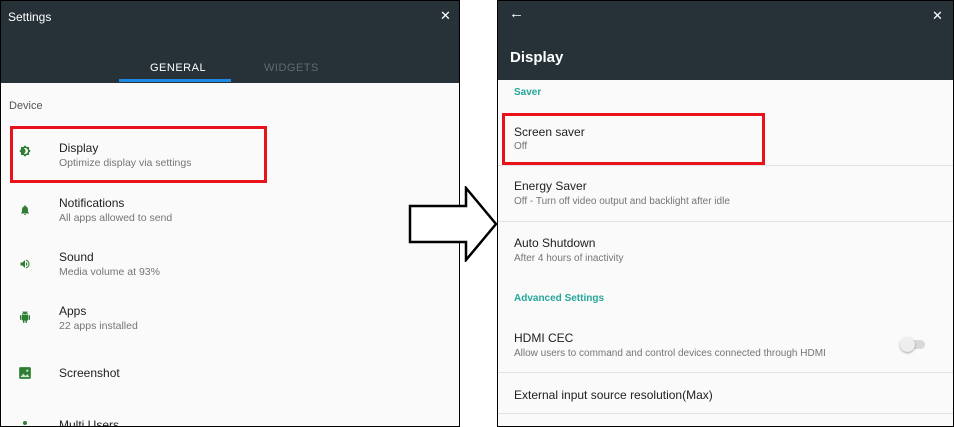 Image resolution: width=954 pixels, height=427 pixels. What do you see at coordinates (453, 224) in the screenshot?
I see `right-arrow-icon` at bounding box center [453, 224].